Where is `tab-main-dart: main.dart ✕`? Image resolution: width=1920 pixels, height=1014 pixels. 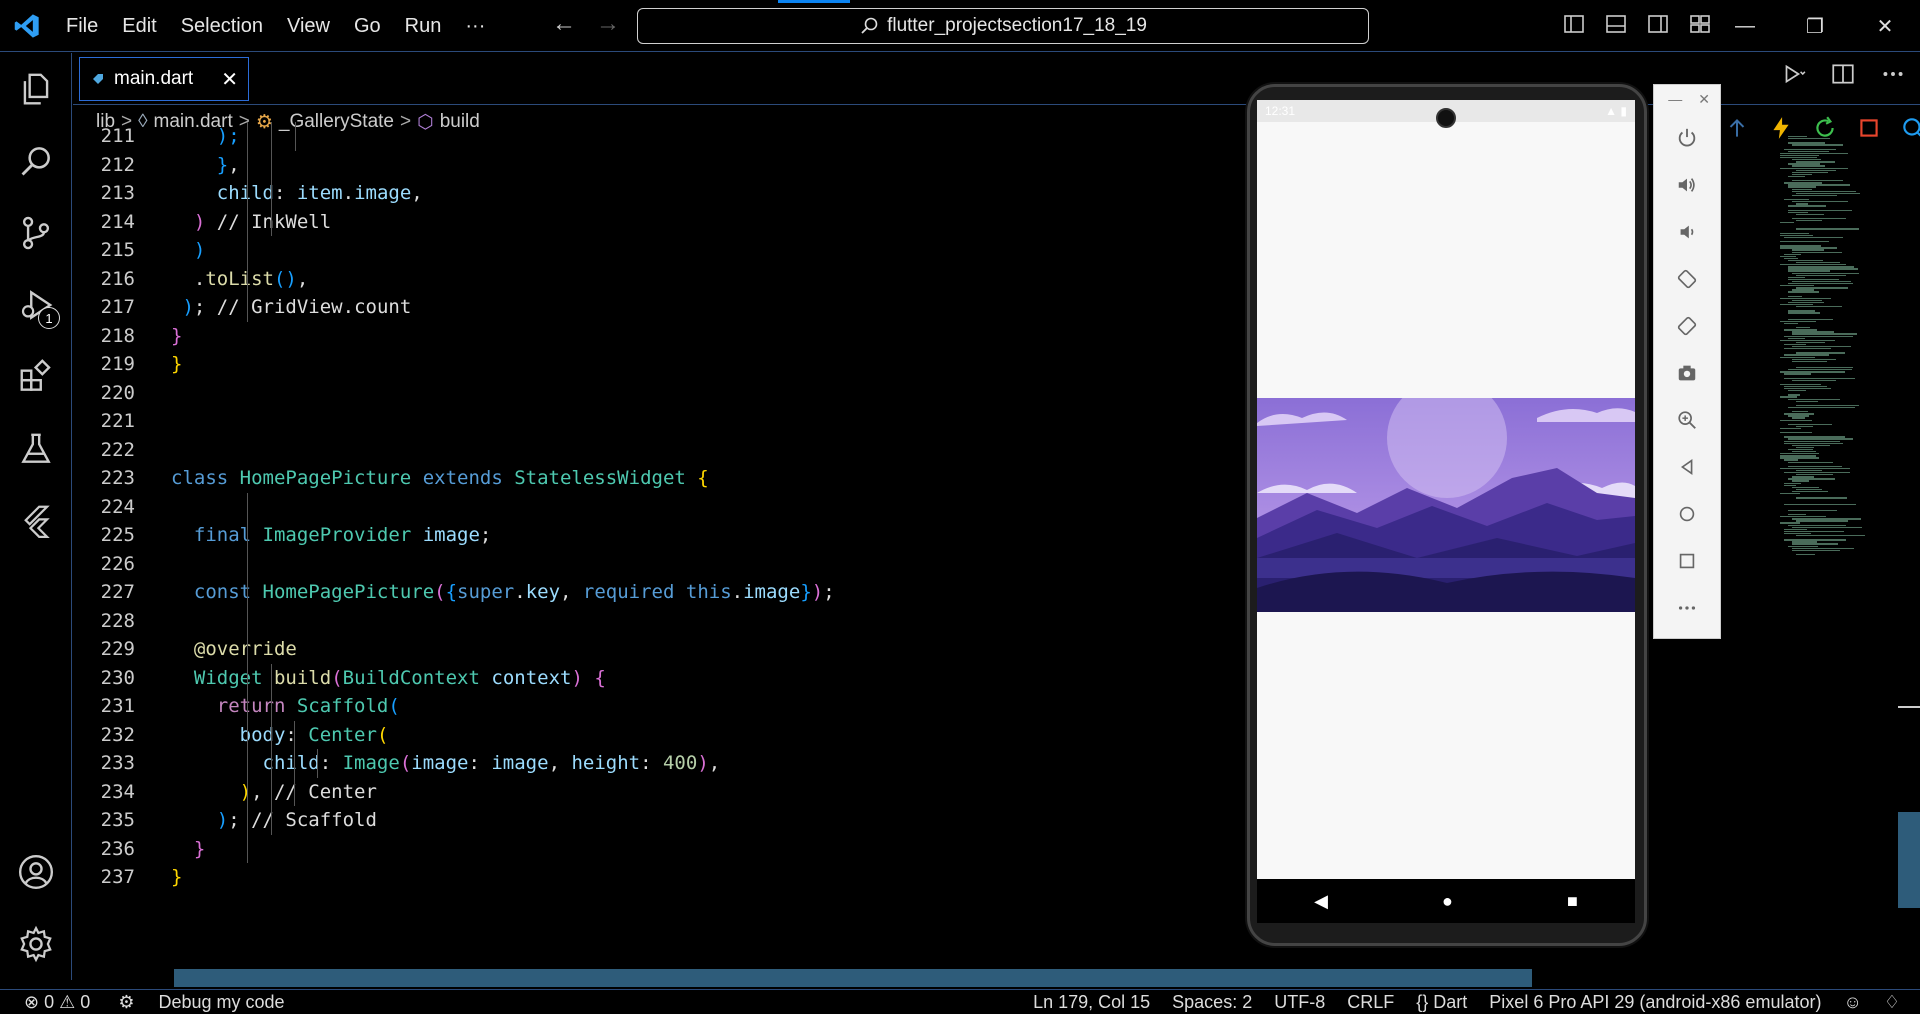 tab-main-dart: main.dart ✕ is located at coordinates (164, 79).